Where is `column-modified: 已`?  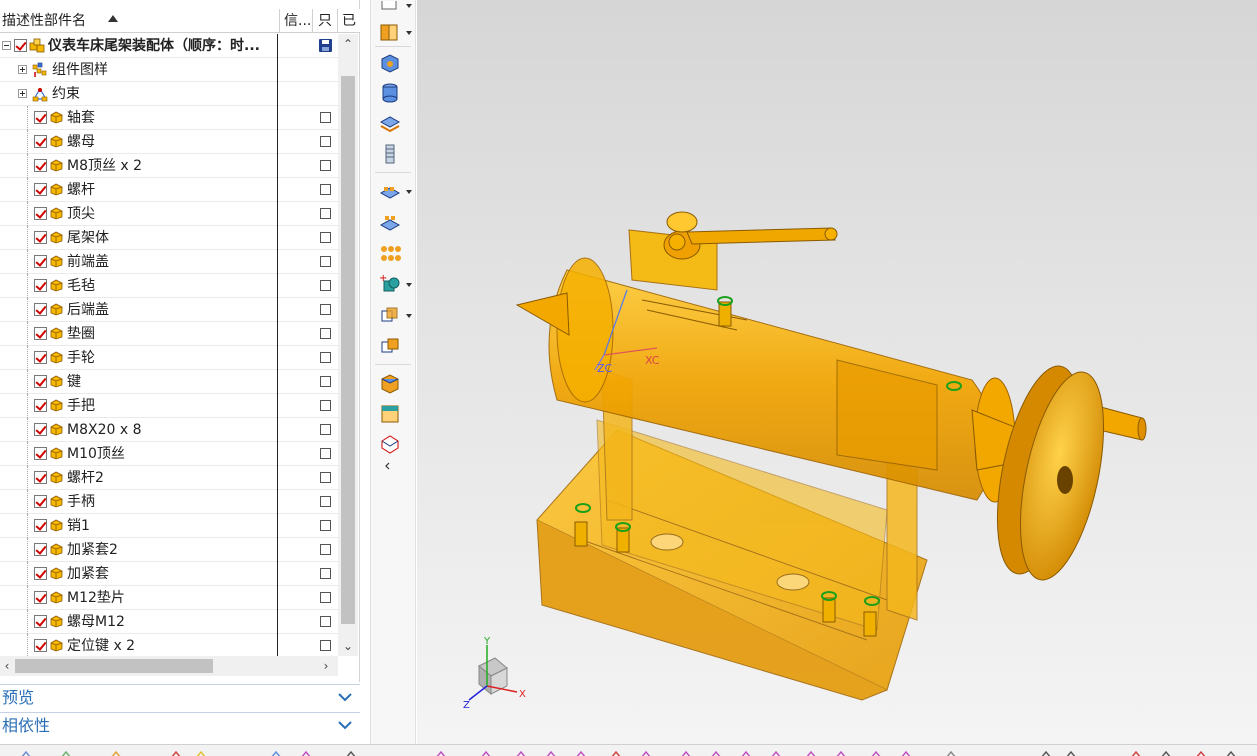 column-modified: 已 is located at coordinates (351, 21).